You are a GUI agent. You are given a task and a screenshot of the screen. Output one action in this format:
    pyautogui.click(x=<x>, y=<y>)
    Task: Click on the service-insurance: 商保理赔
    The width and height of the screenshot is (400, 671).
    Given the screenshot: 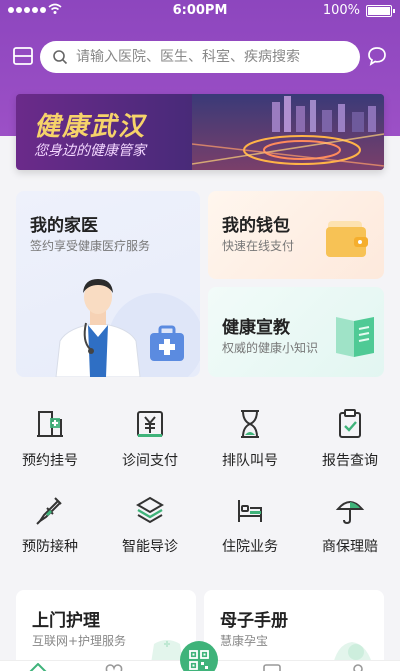 What is the action you would take?
    pyautogui.click(x=350, y=525)
    